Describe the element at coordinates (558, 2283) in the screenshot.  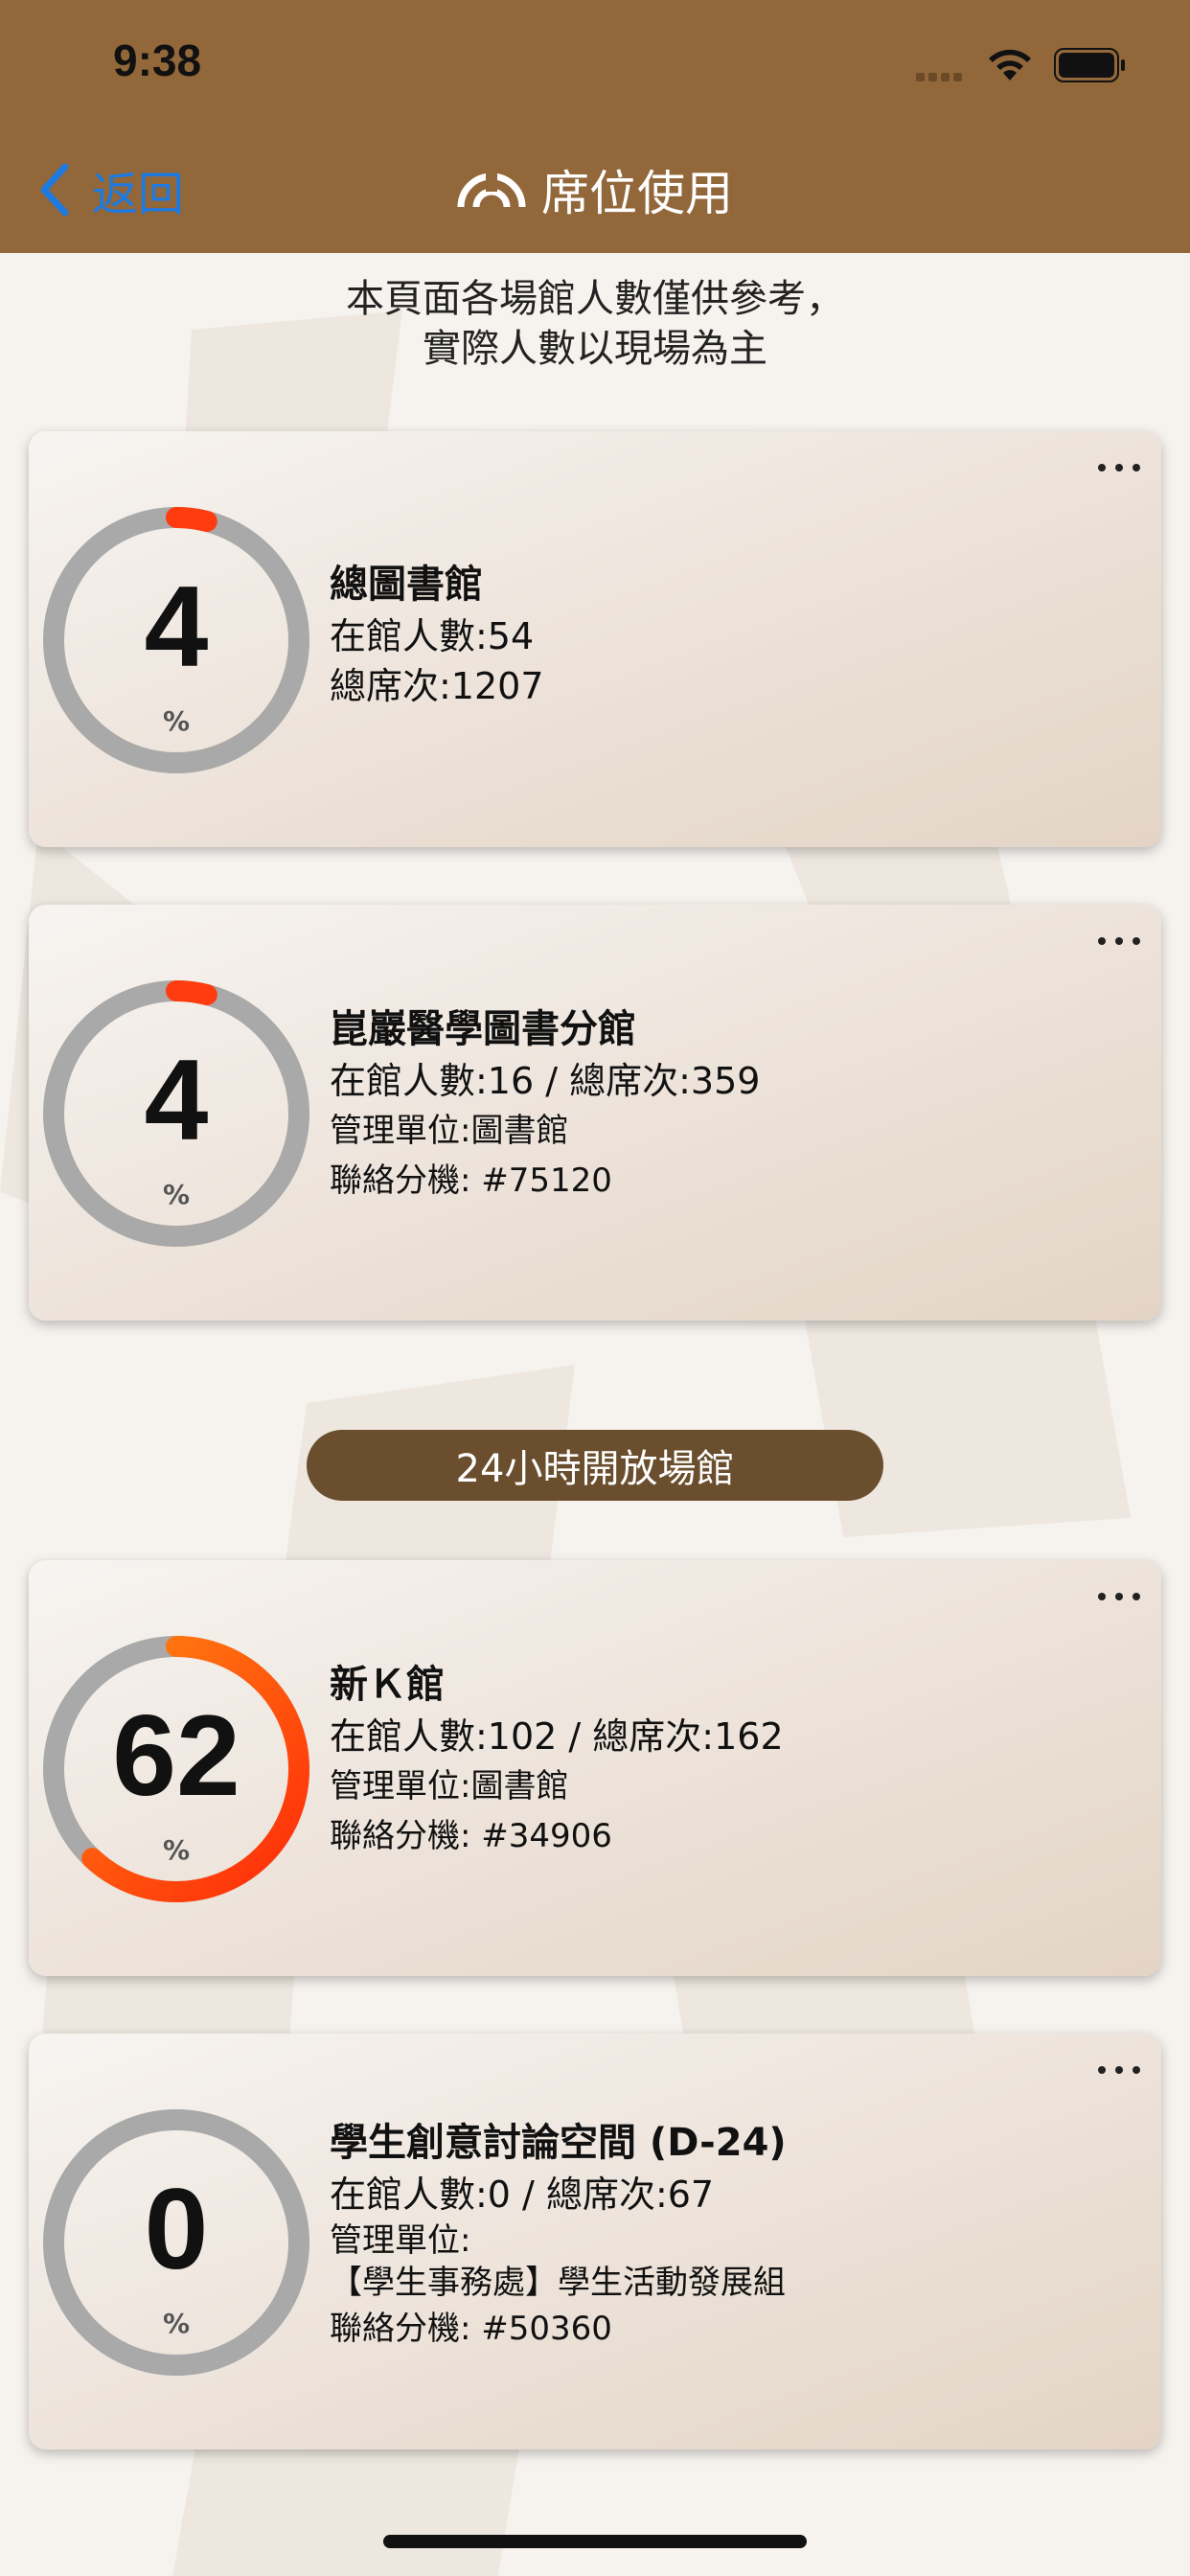
I see `managing-unit: 【學生事務處】學生活動發展組` at that location.